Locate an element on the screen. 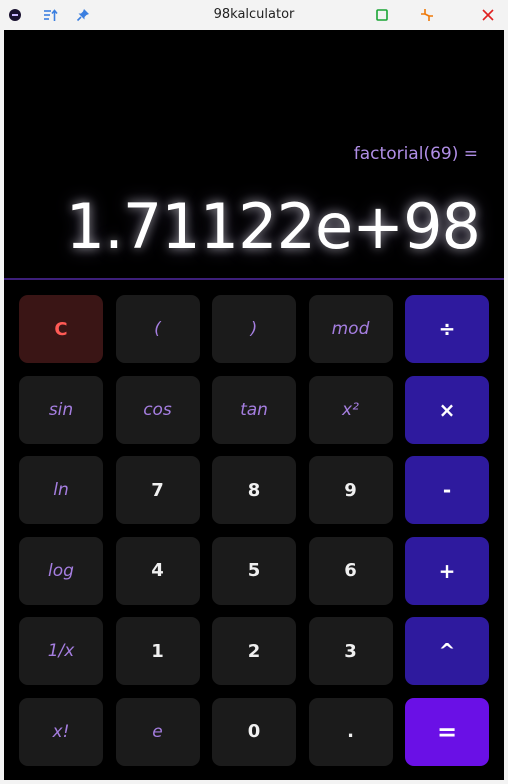 The image size is (508, 784). factorial-button: x! is located at coordinates (61, 731).